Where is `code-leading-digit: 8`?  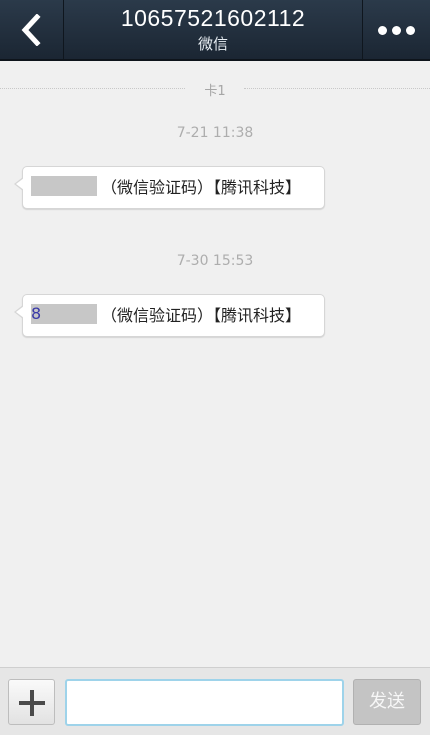 code-leading-digit: 8 is located at coordinates (36, 313).